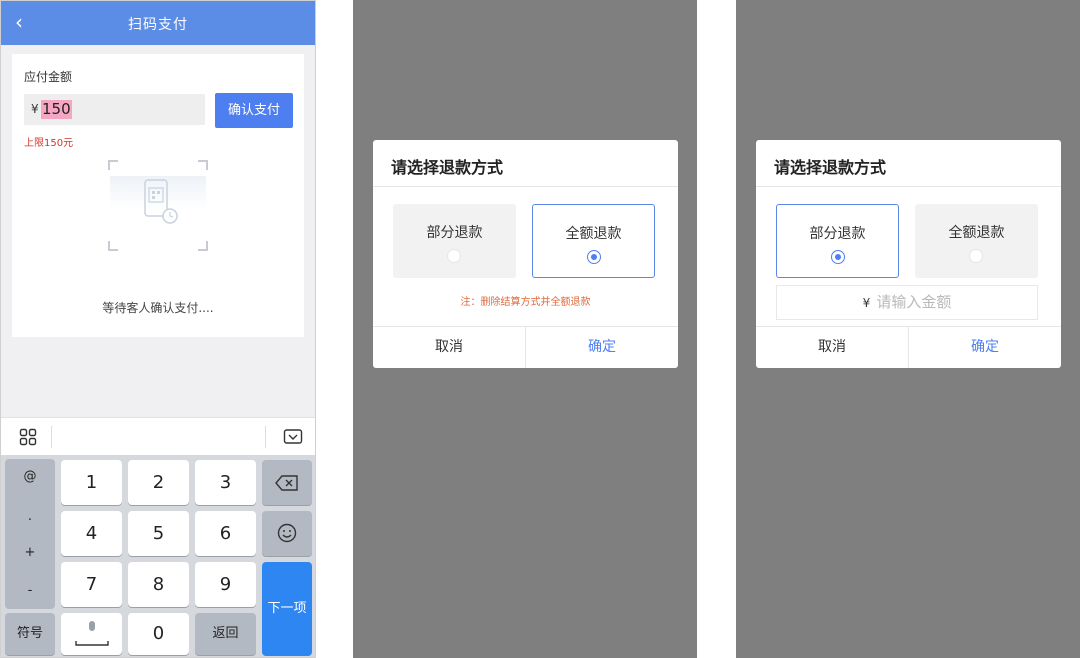 The height and width of the screenshot is (658, 1080). I want to click on amount-value: 150, so click(56, 109).